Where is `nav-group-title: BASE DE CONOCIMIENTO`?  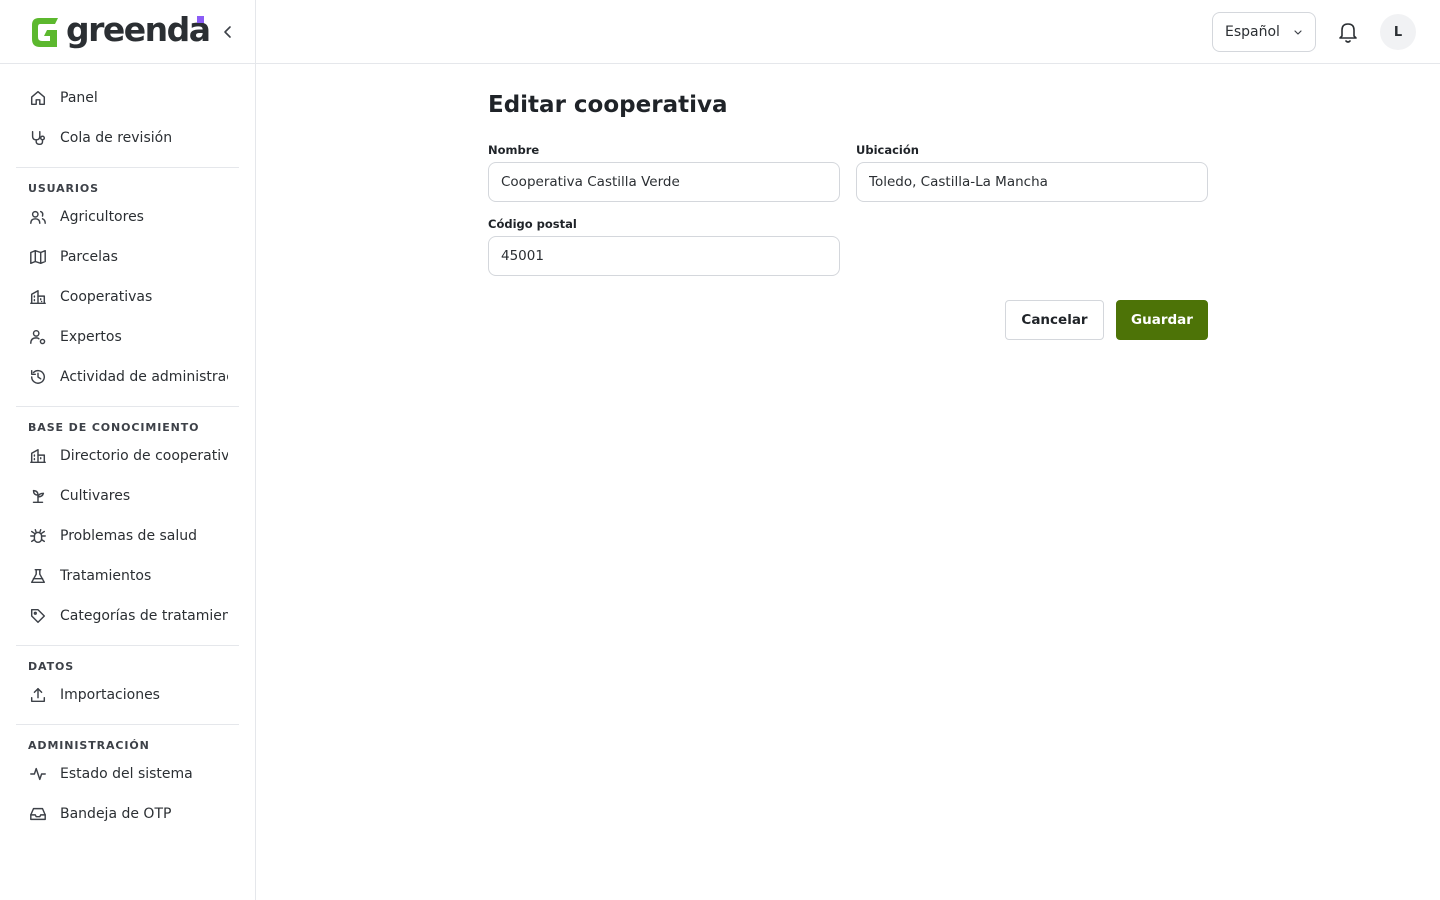 nav-group-title: BASE DE CONOCIMIENTO is located at coordinates (114, 427).